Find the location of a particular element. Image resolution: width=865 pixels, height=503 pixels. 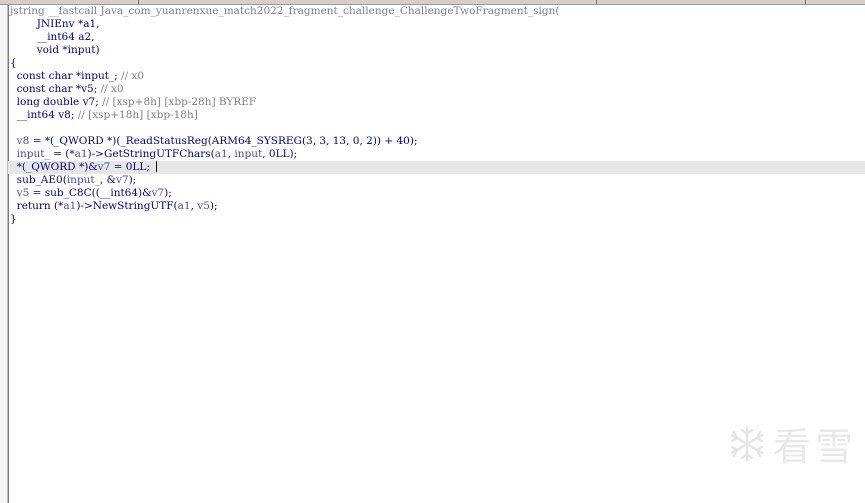

code-token: } is located at coordinates (13, 219).